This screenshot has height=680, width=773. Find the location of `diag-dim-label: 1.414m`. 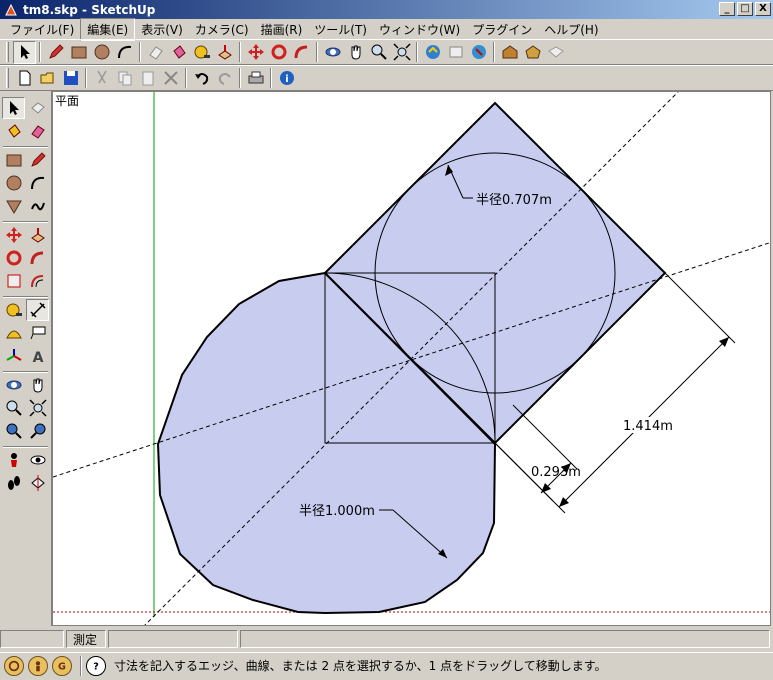

diag-dim-label: 1.414m is located at coordinates (648, 426).